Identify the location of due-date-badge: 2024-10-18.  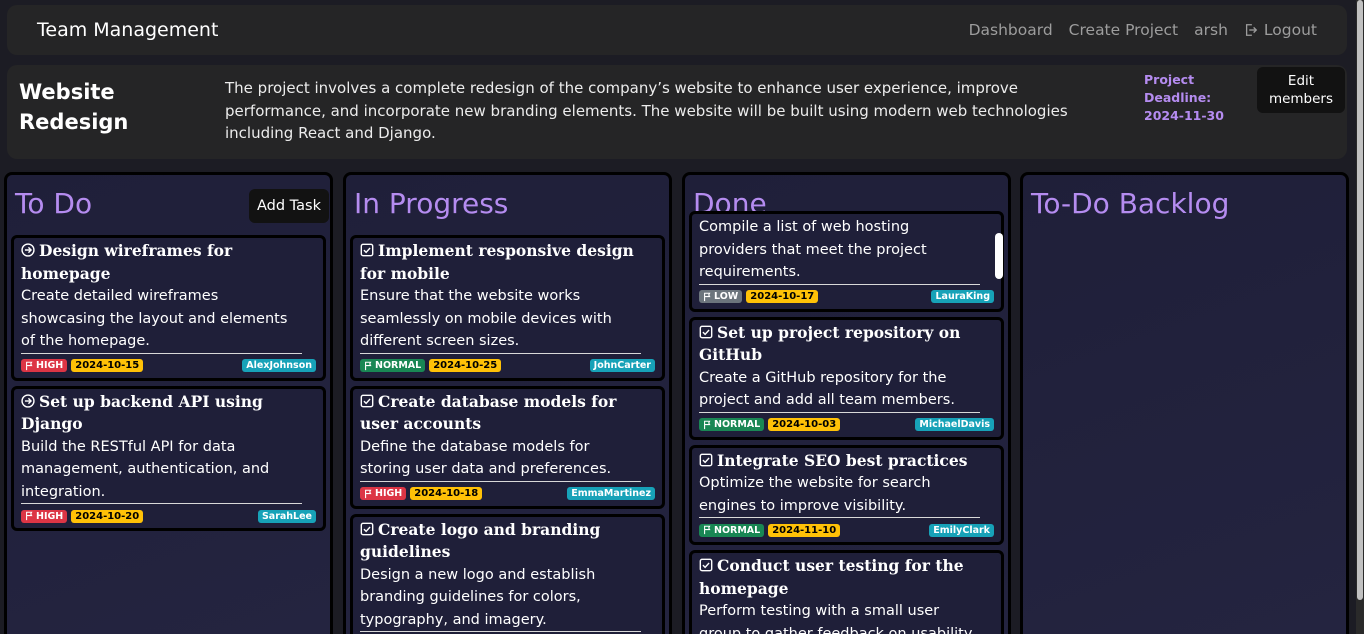
(446, 493).